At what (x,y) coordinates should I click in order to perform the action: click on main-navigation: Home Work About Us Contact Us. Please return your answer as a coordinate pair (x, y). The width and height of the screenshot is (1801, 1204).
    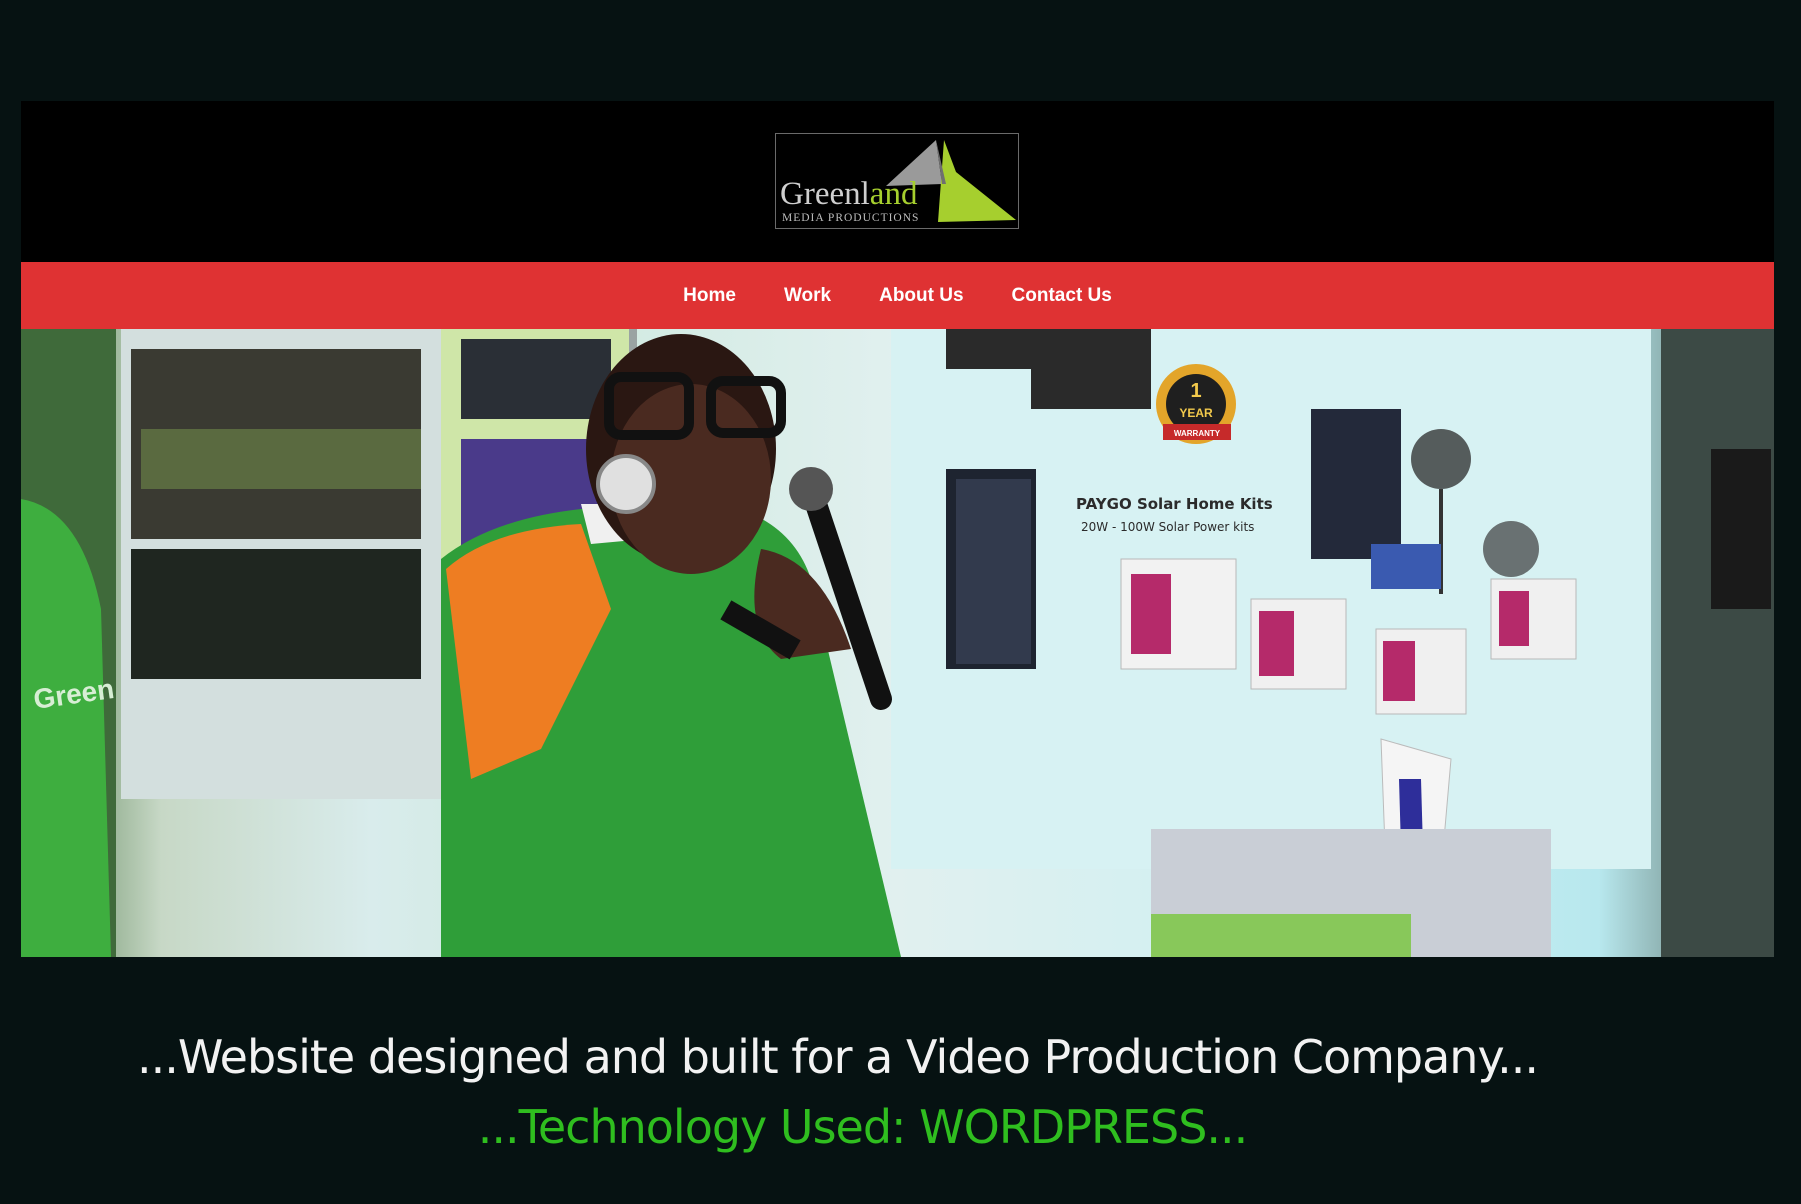
    Looking at the image, I should click on (897, 295).